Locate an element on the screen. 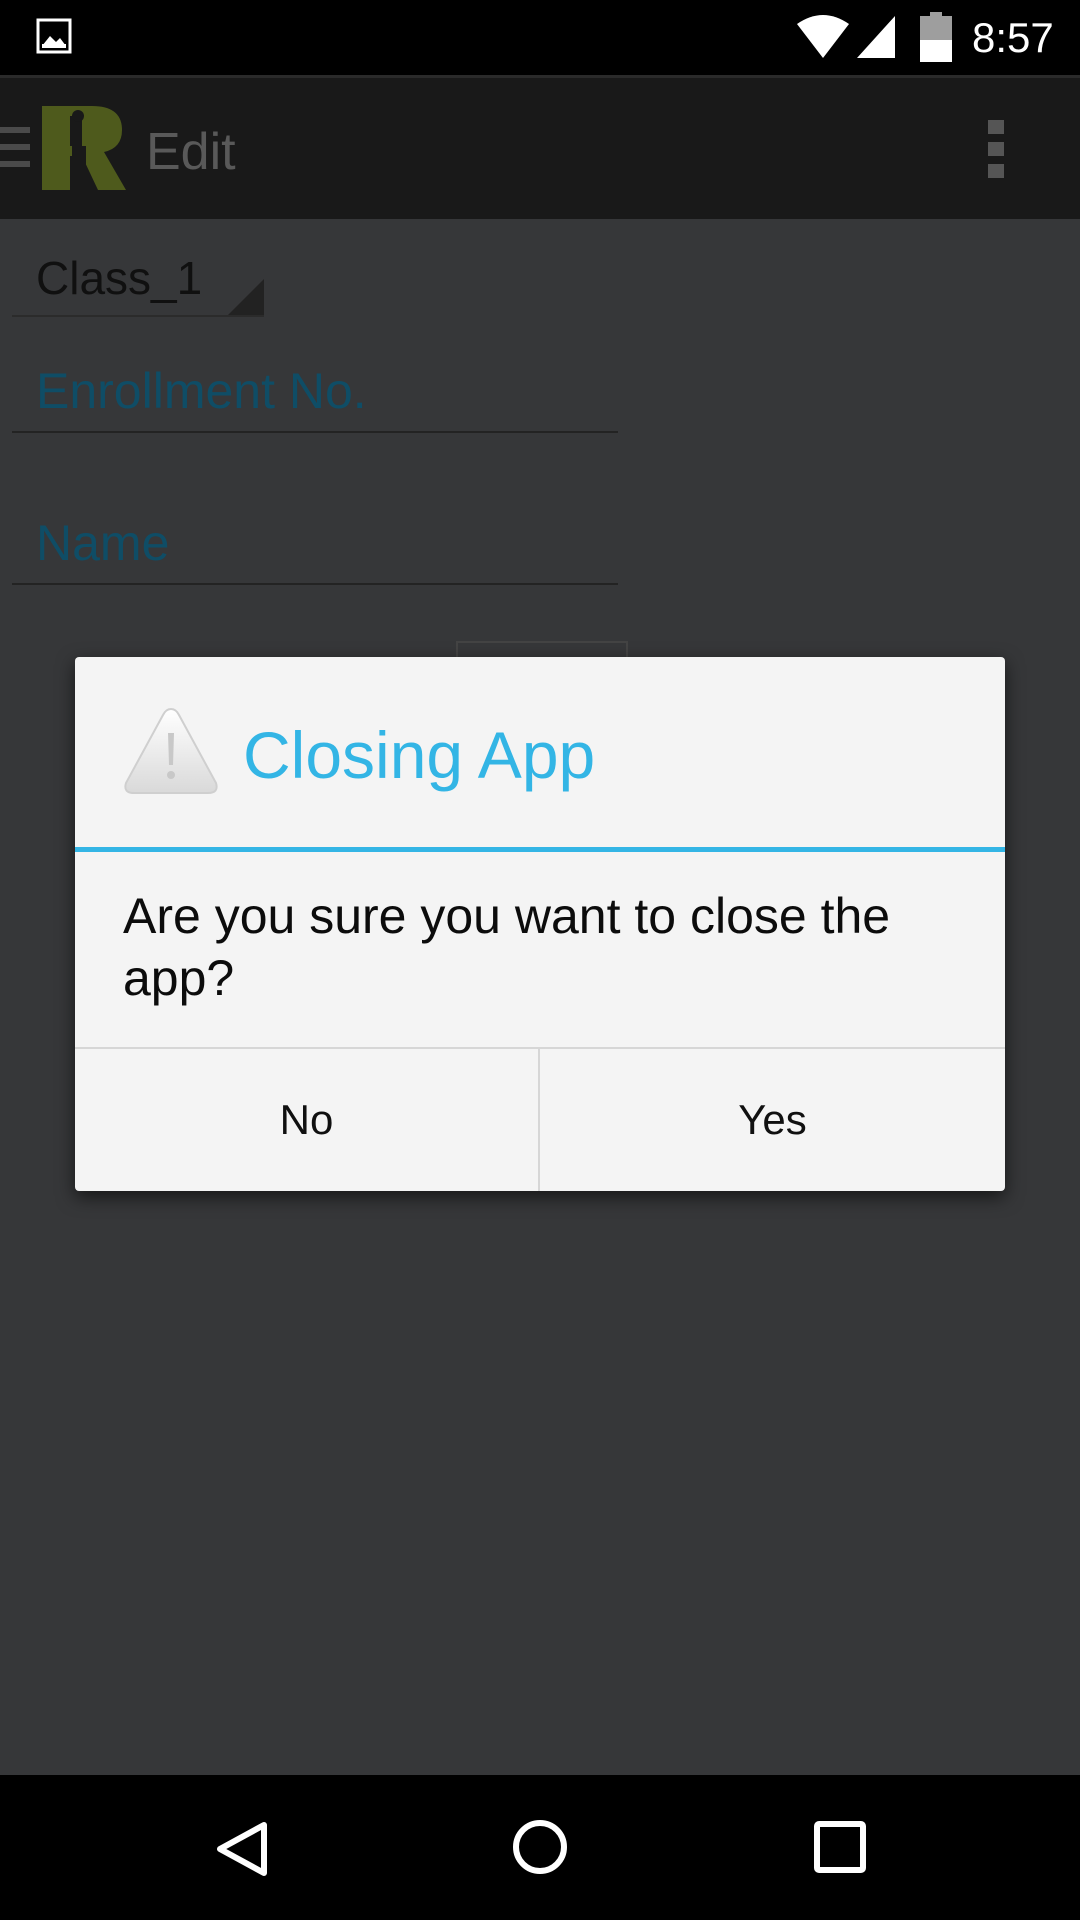 Image resolution: width=1080 pixels, height=1920 pixels. yes-button: Yes is located at coordinates (772, 1120).